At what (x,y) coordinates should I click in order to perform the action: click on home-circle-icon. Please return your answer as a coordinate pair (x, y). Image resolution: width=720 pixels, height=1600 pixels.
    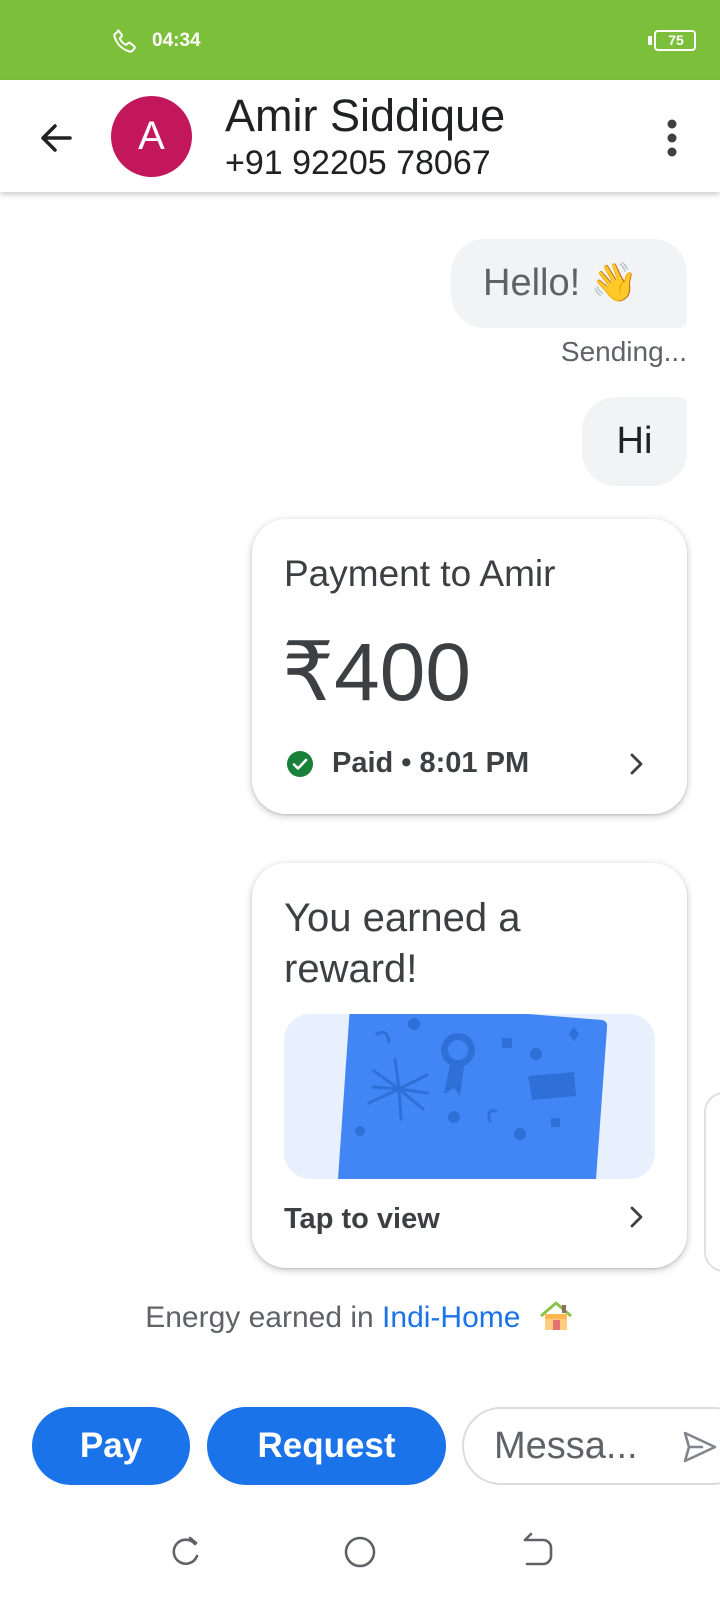
    Looking at the image, I should click on (360, 1552).